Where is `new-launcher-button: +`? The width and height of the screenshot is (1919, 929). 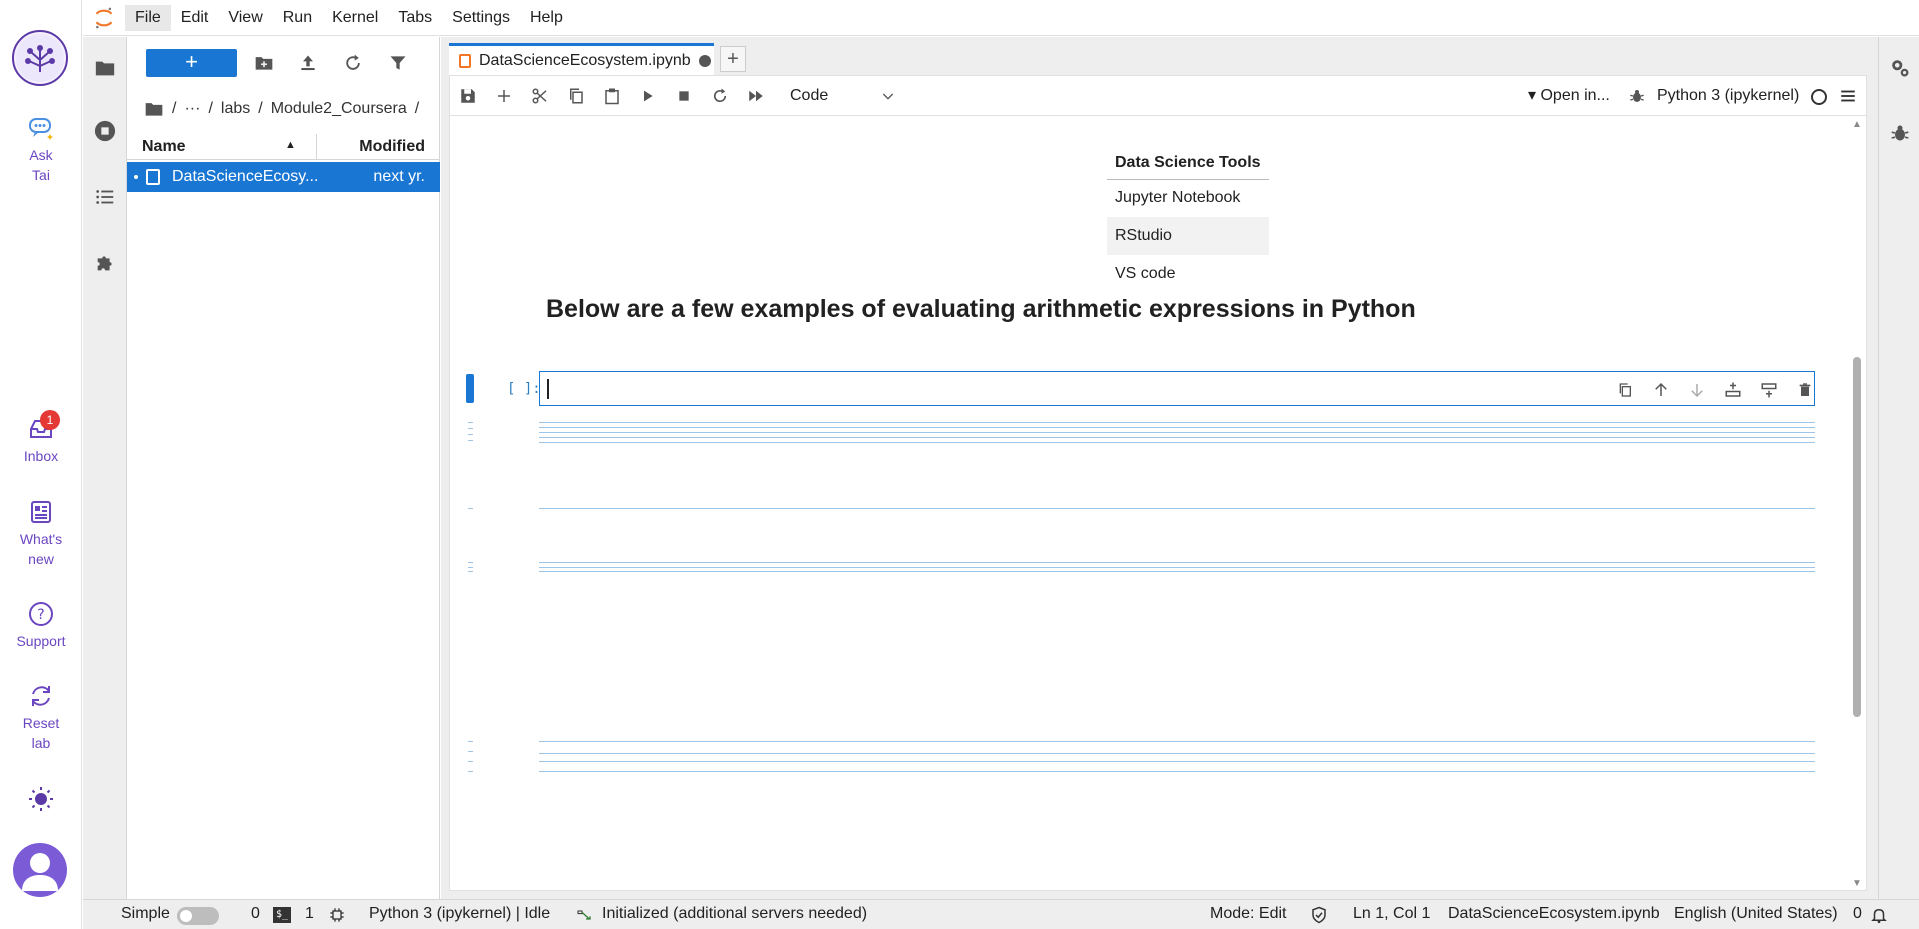
new-launcher-button: + is located at coordinates (191, 63).